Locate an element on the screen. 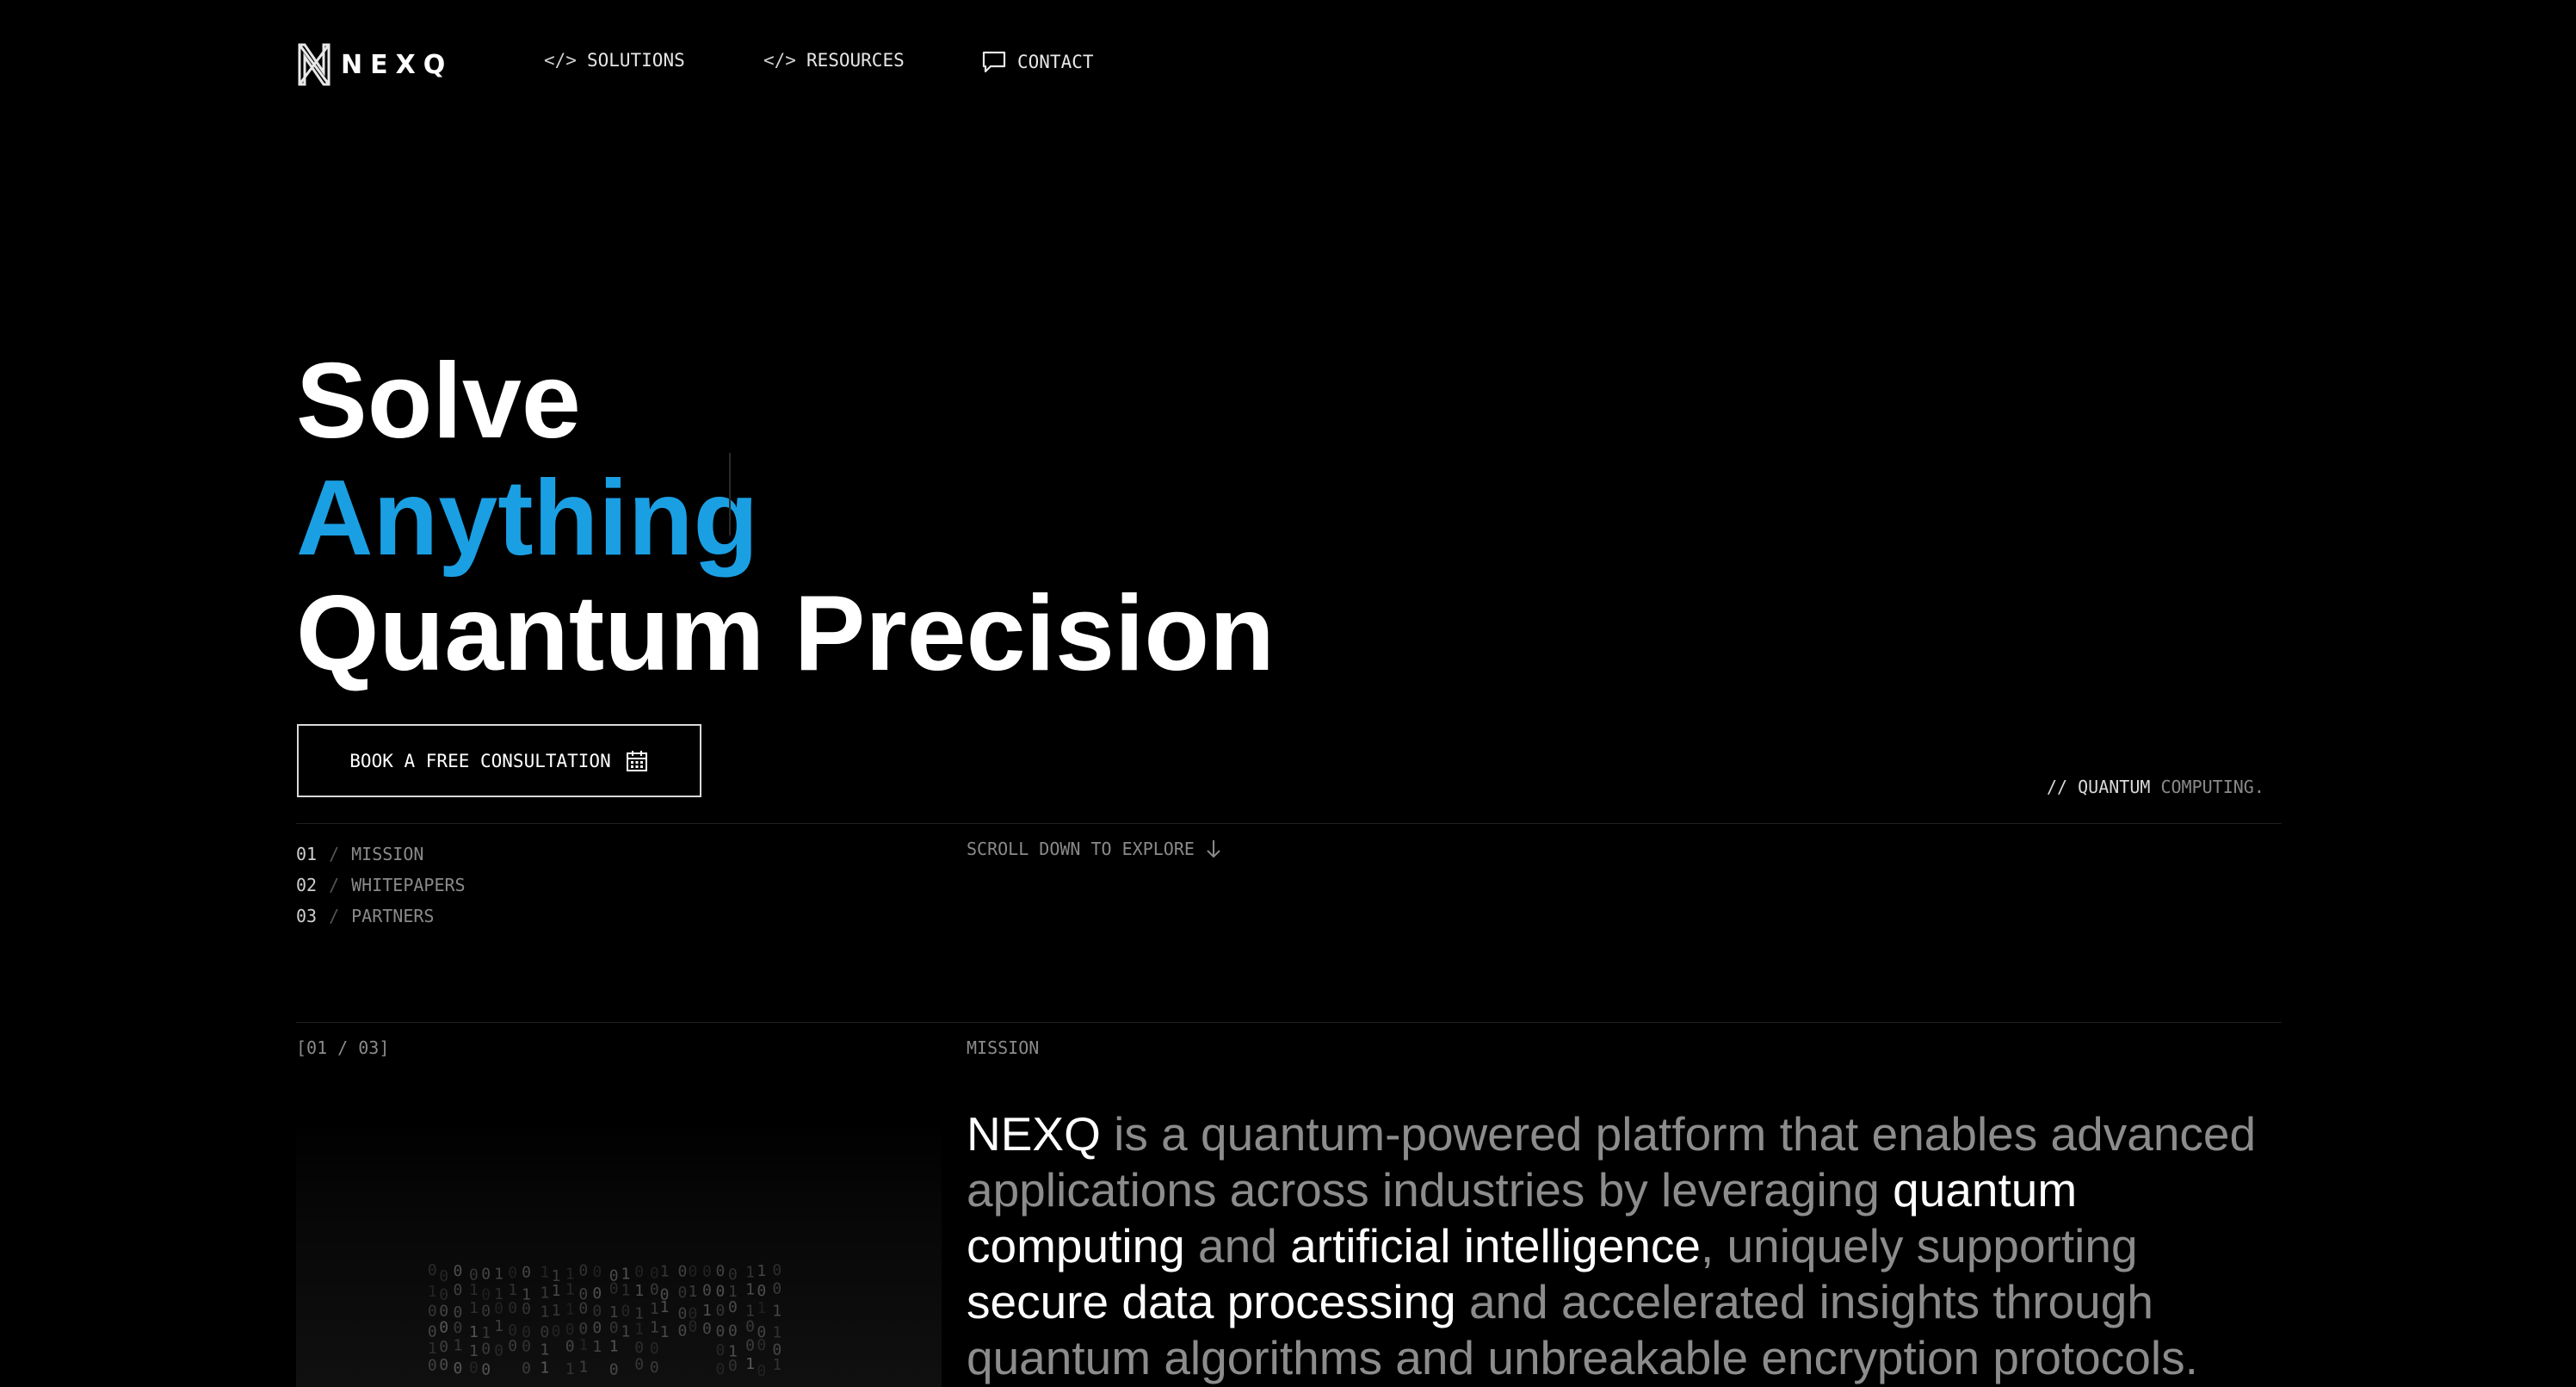 The width and height of the screenshot is (2576, 1387). chat-bubble-icon is located at coordinates (994, 62).